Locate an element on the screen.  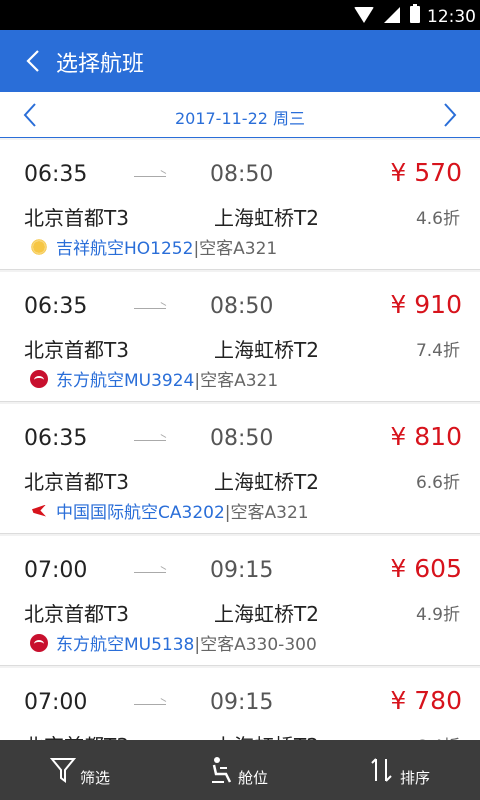
date-selector: 2017-11-22 周三 is located at coordinates (240, 115).